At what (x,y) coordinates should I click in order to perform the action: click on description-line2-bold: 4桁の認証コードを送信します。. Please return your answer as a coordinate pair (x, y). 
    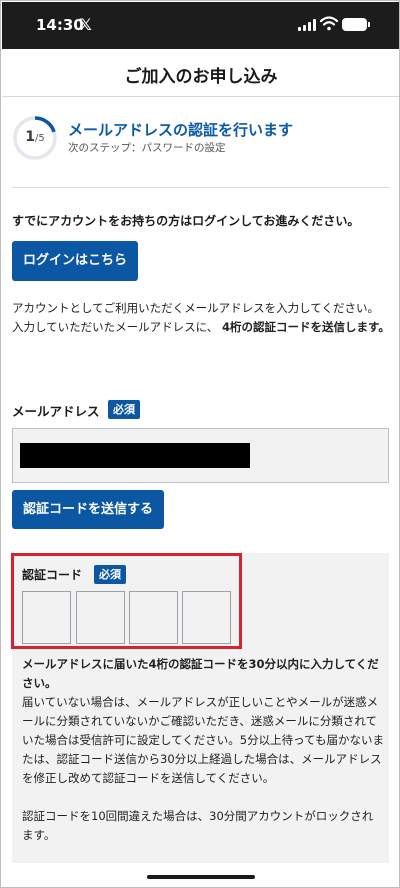
    Looking at the image, I should click on (305, 327).